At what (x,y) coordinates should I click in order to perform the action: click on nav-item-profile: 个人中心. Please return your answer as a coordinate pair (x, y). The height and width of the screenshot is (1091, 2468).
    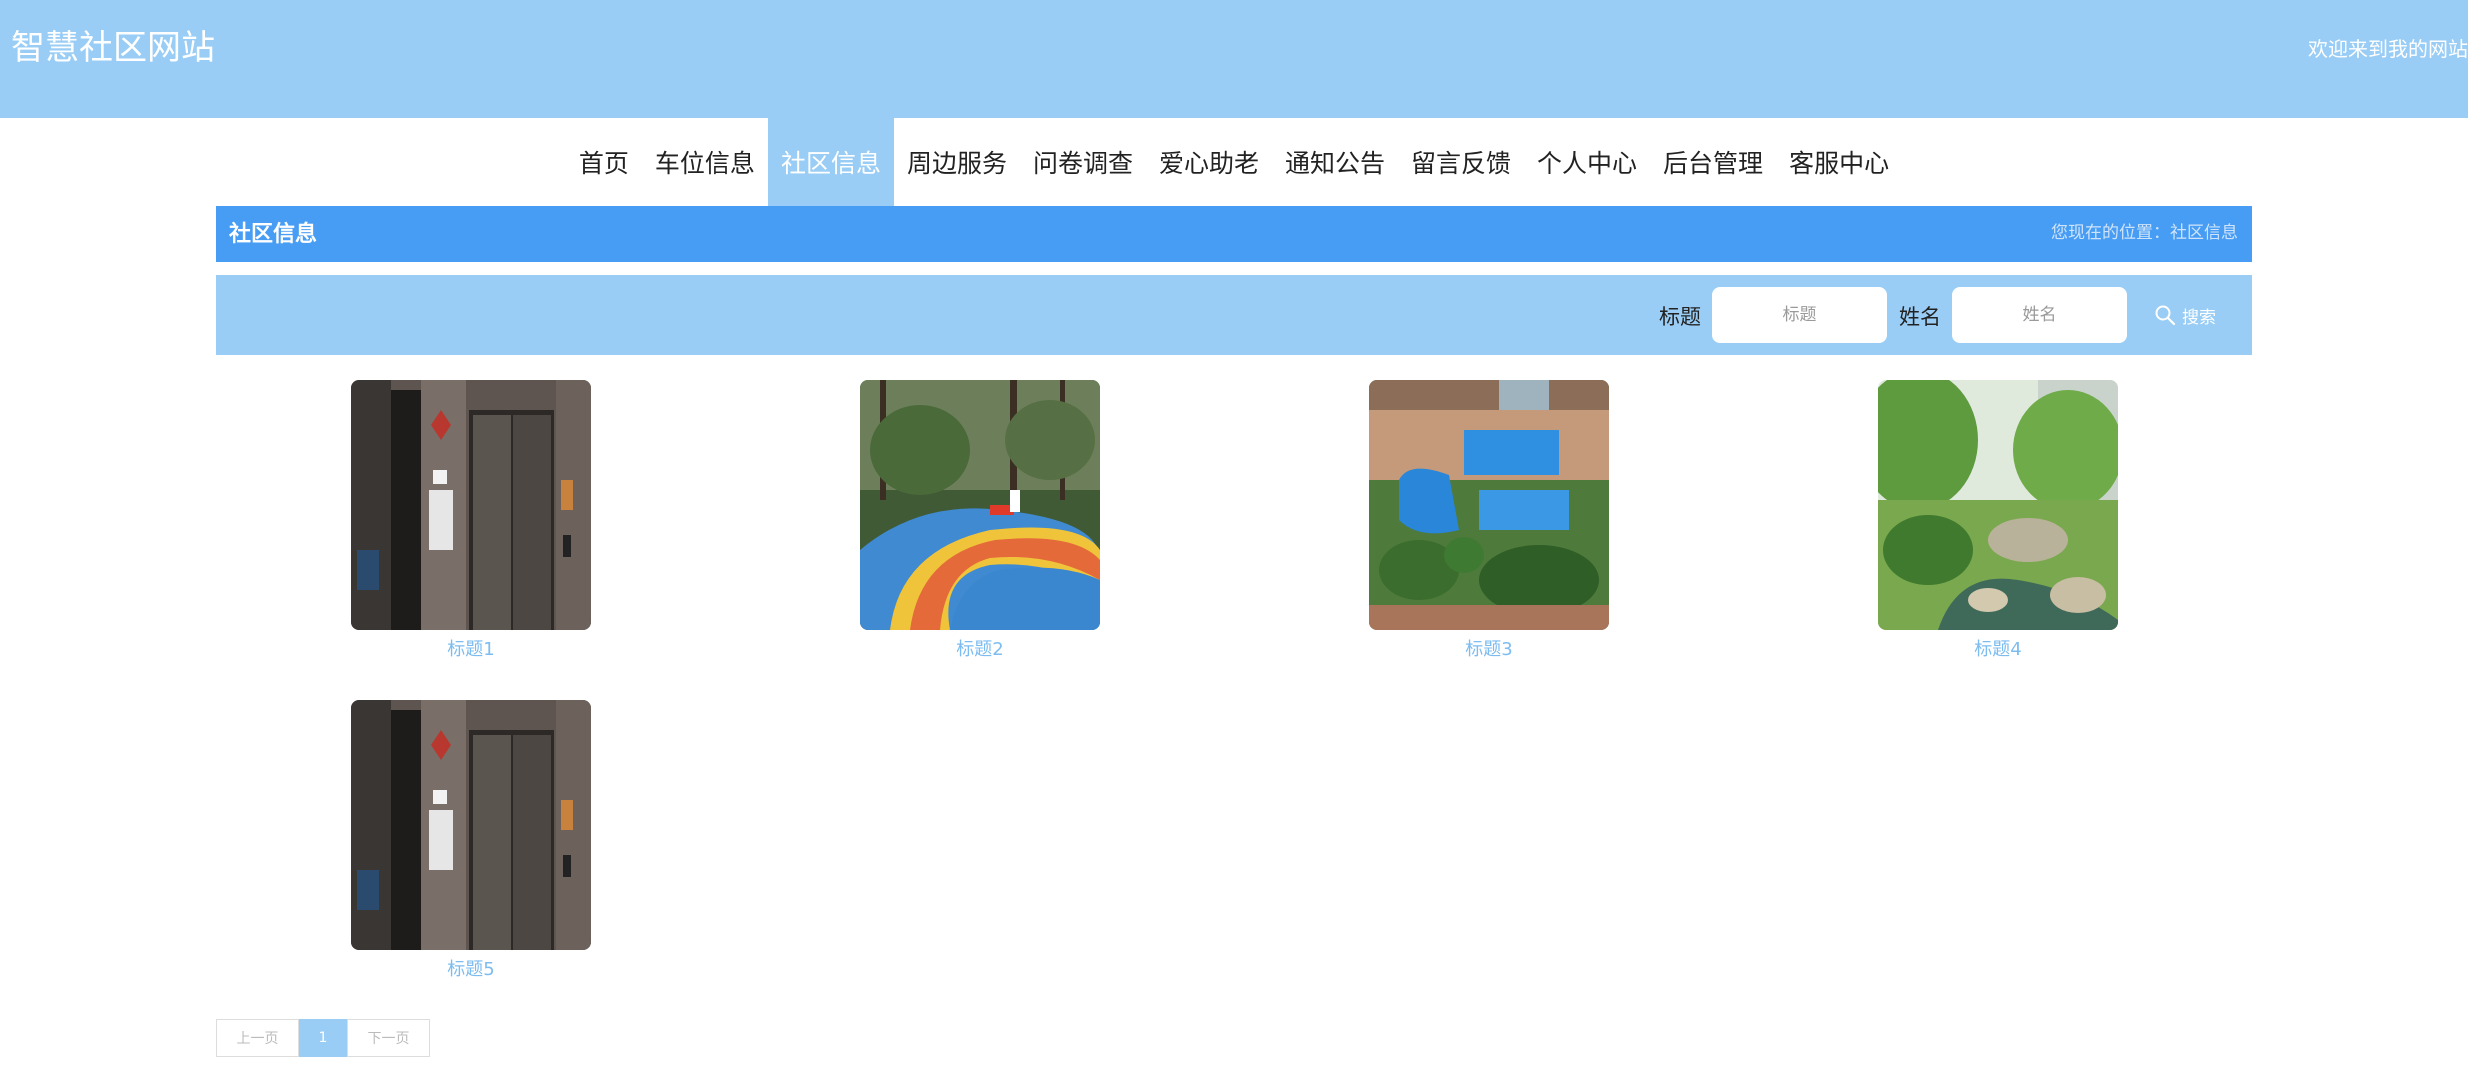
    Looking at the image, I should click on (1587, 162).